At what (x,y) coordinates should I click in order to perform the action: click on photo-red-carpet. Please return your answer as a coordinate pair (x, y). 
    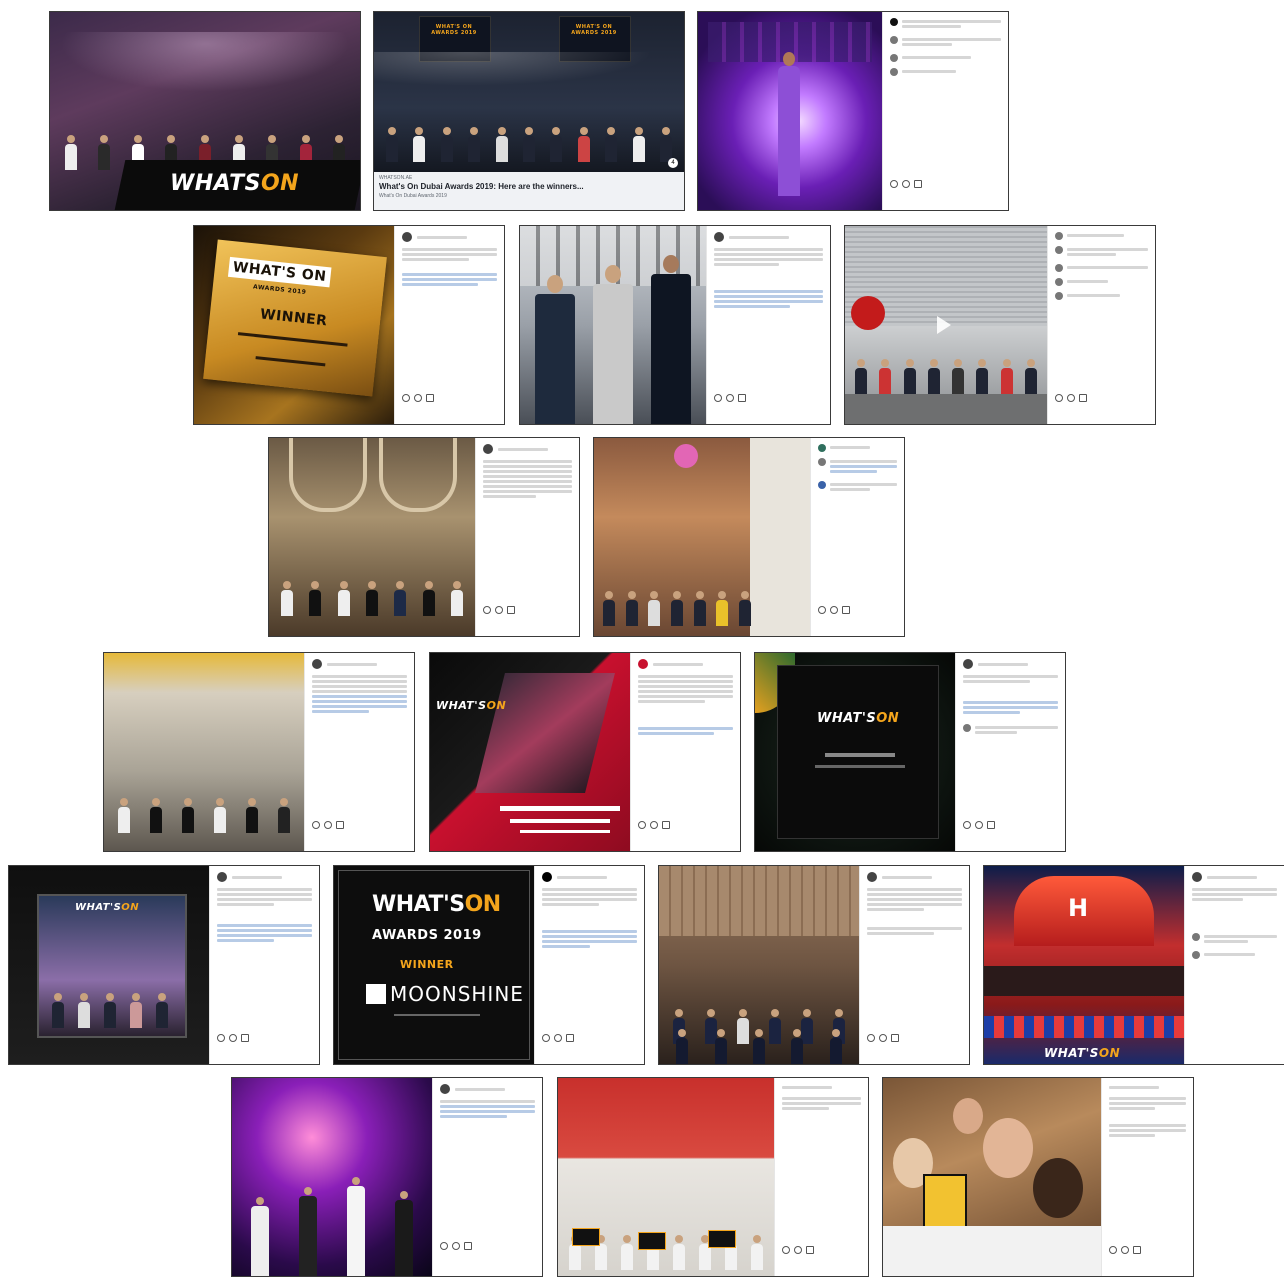
    Looking at the image, I should click on (790, 111).